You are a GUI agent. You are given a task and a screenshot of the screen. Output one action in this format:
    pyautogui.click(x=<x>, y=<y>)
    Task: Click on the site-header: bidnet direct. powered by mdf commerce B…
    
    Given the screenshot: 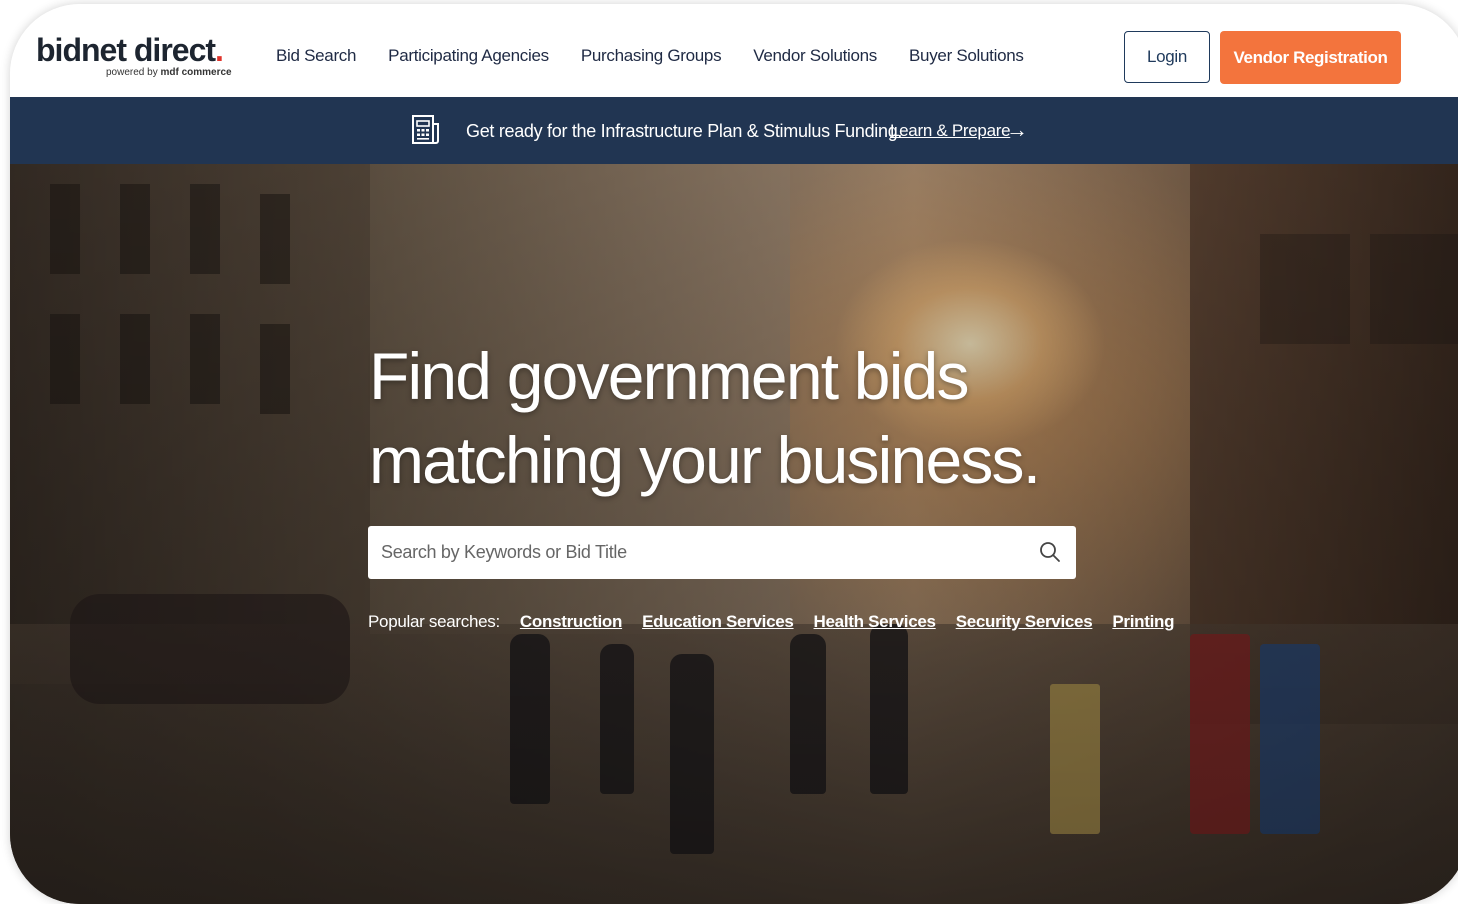 What is the action you would take?
    pyautogui.click(x=734, y=50)
    